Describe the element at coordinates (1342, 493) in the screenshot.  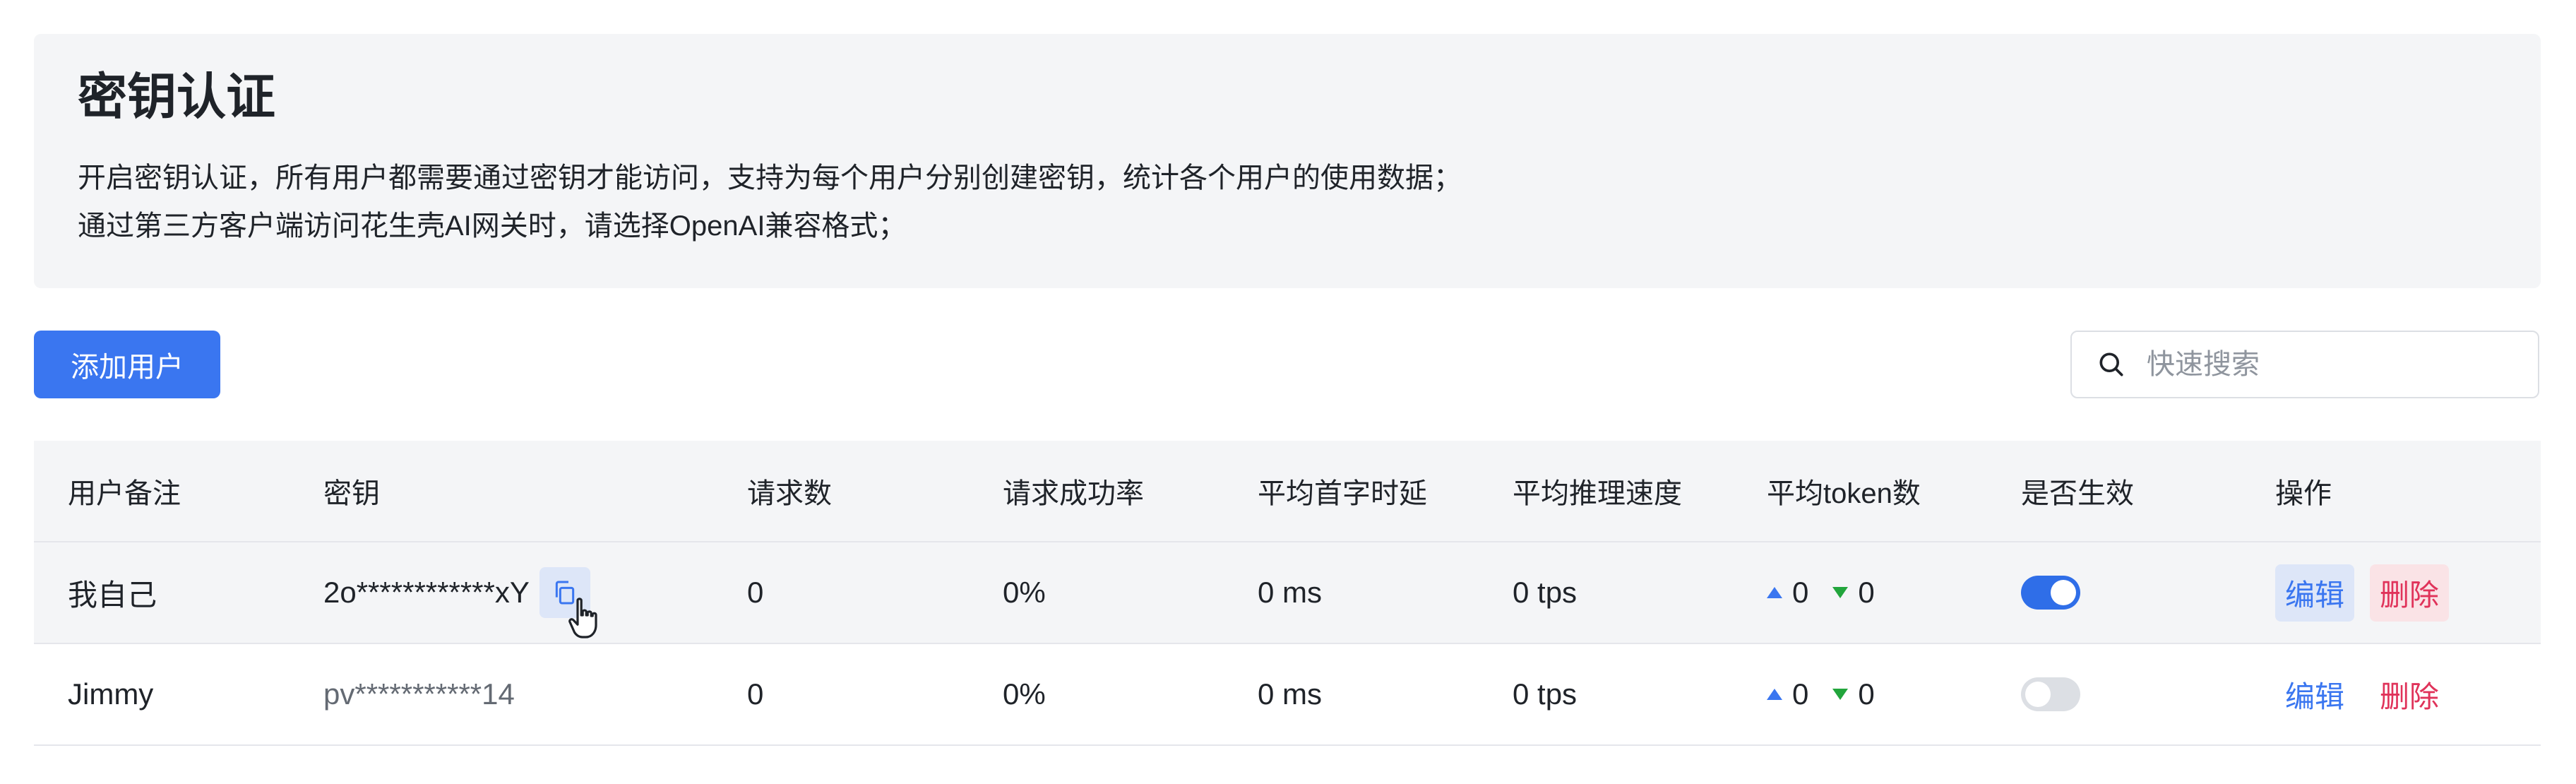
I see `column-header-latency: 平均首字时延` at that location.